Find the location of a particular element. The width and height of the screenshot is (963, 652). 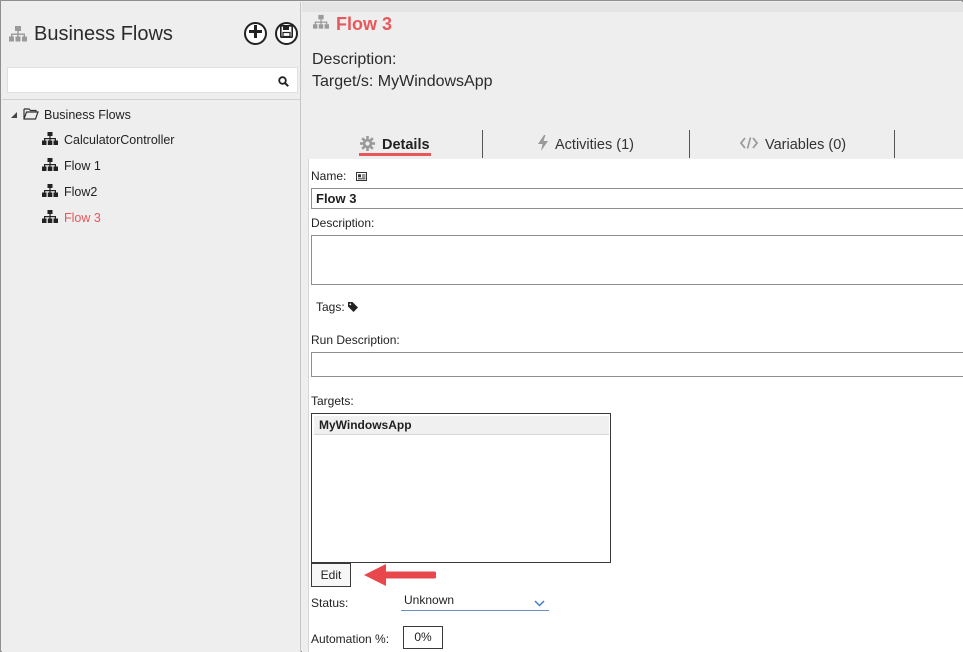

tree-root-label: Business Flows is located at coordinates (87, 115).